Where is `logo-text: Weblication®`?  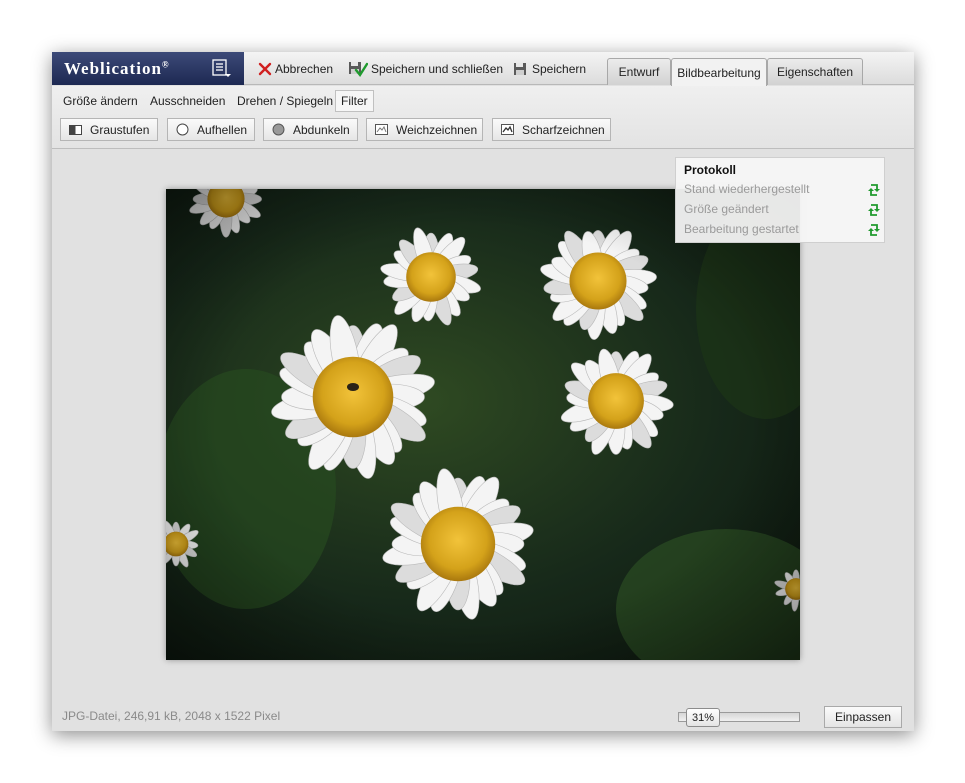
logo-text: Weblication® is located at coordinates (117, 68).